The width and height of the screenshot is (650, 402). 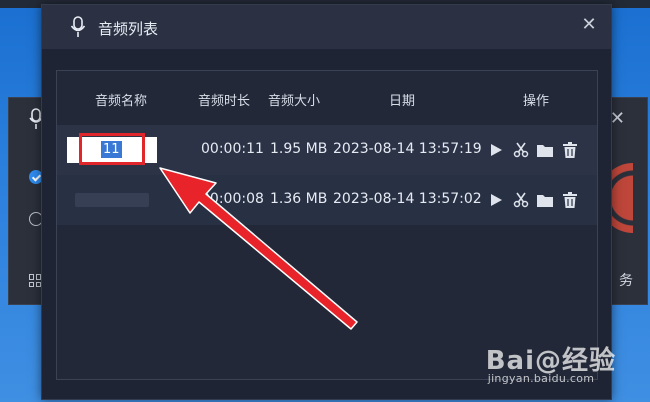 I want to click on date-cell: 2023-08-14 13:57:02, so click(x=407, y=199).